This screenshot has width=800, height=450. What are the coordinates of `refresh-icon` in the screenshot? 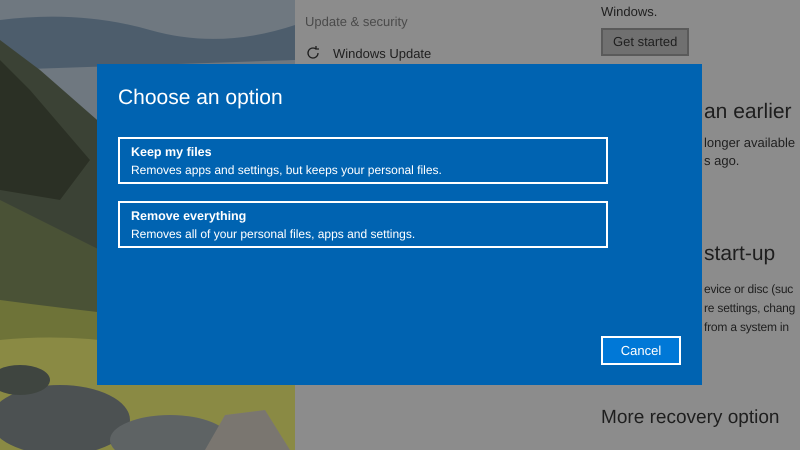 It's located at (313, 53).